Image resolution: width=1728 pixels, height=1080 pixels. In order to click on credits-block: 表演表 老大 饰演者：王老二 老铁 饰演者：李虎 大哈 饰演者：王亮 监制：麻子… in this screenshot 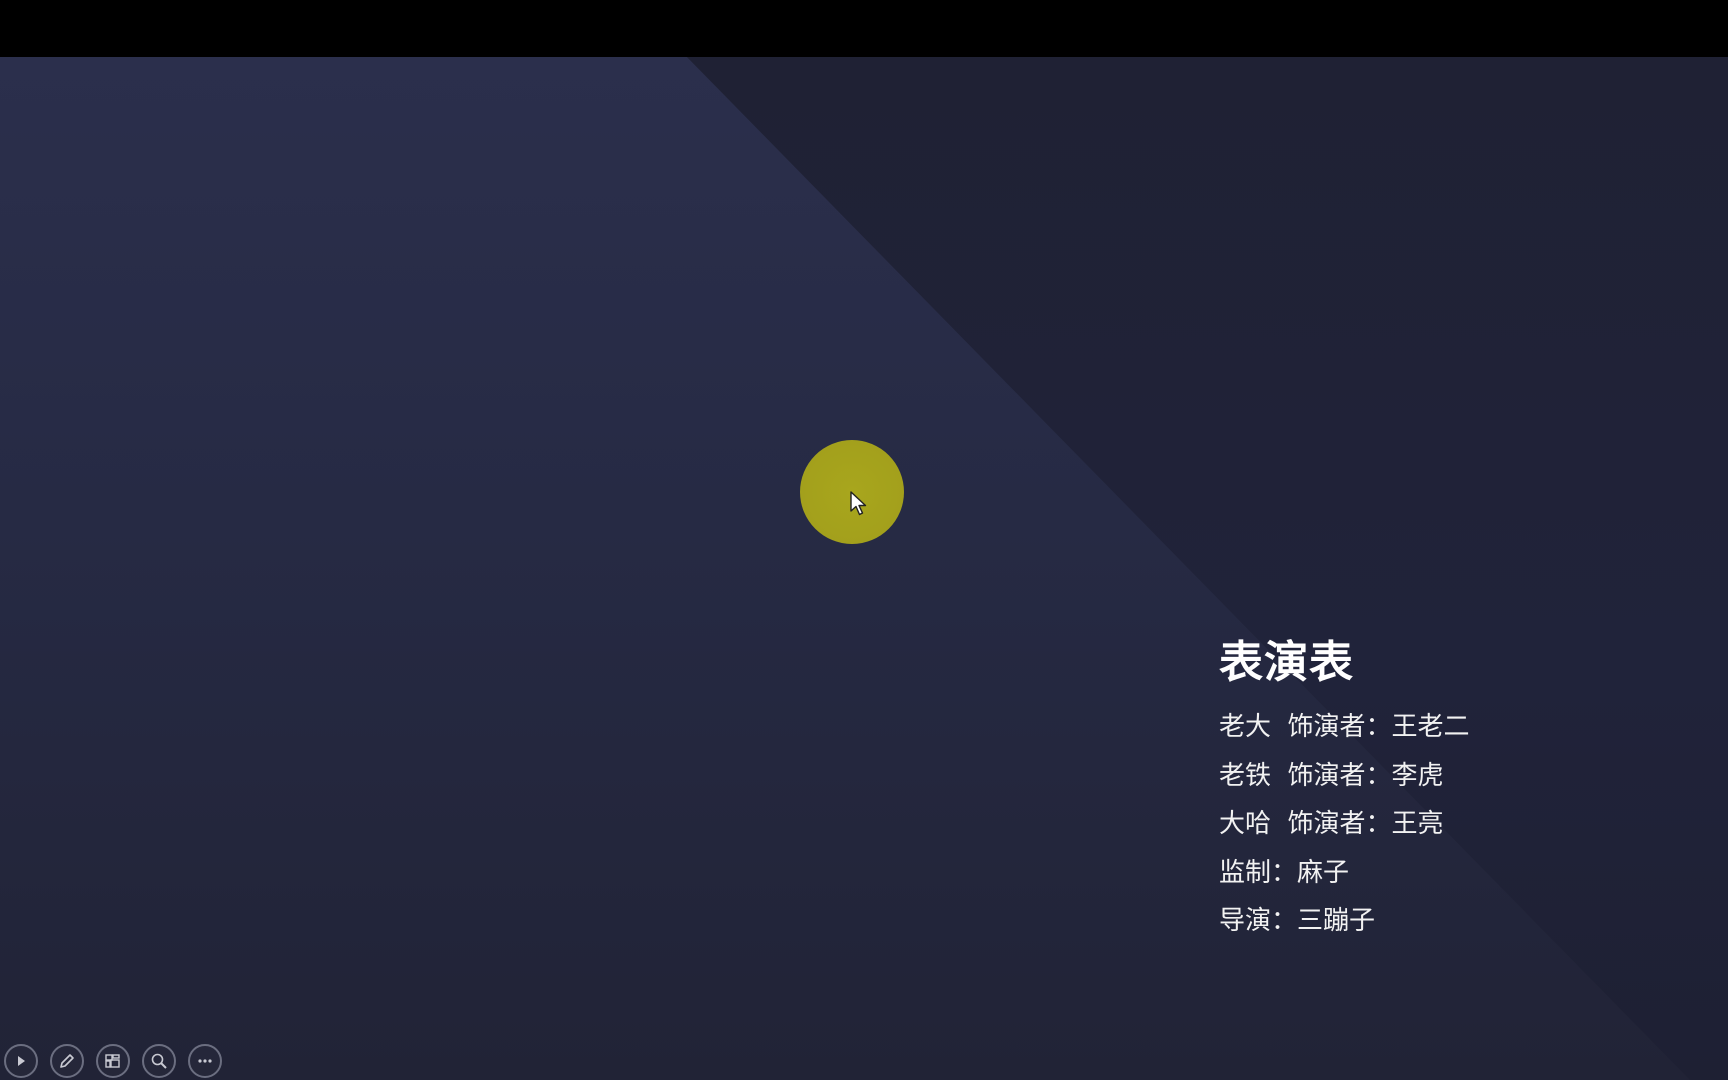, I will do `click(1344, 791)`.